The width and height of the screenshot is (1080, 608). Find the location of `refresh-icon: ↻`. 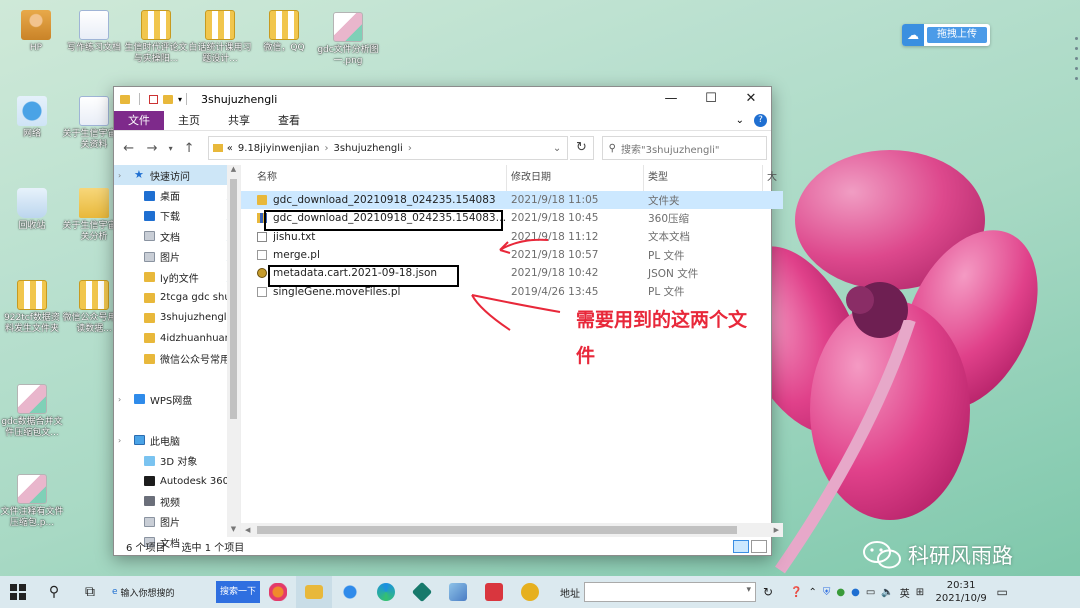

refresh-icon: ↻ is located at coordinates (768, 592).